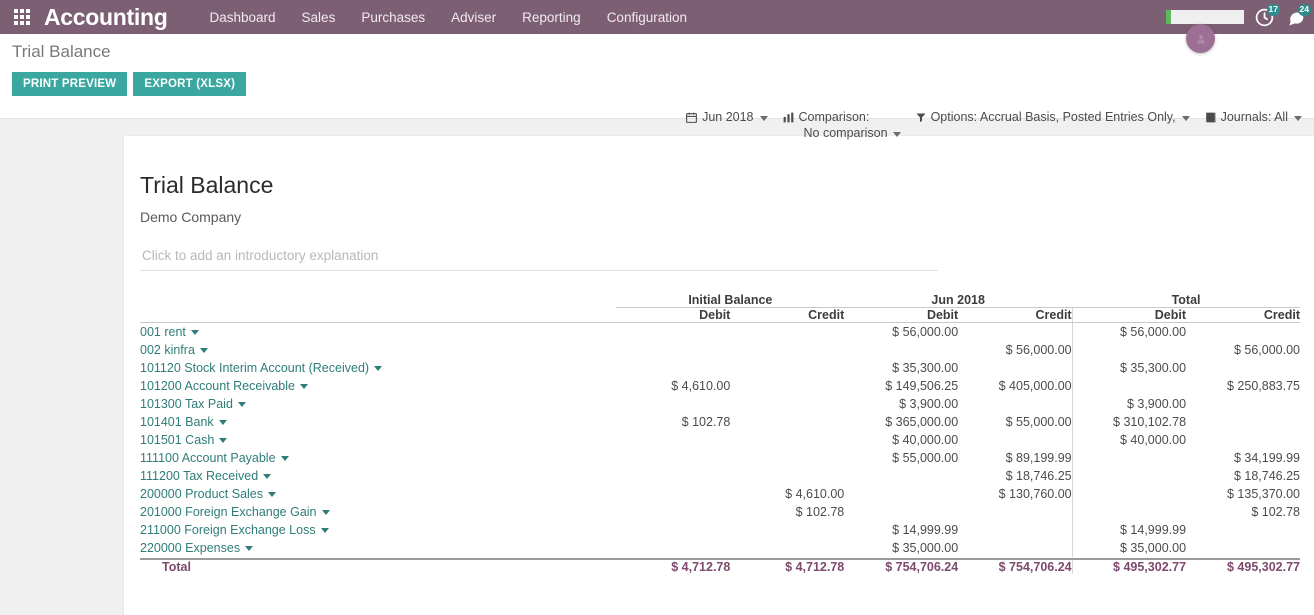 The image size is (1314, 615). What do you see at coordinates (378, 530) in the screenshot?
I see `account-link: 211000 Foreign Exchange Loss` at bounding box center [378, 530].